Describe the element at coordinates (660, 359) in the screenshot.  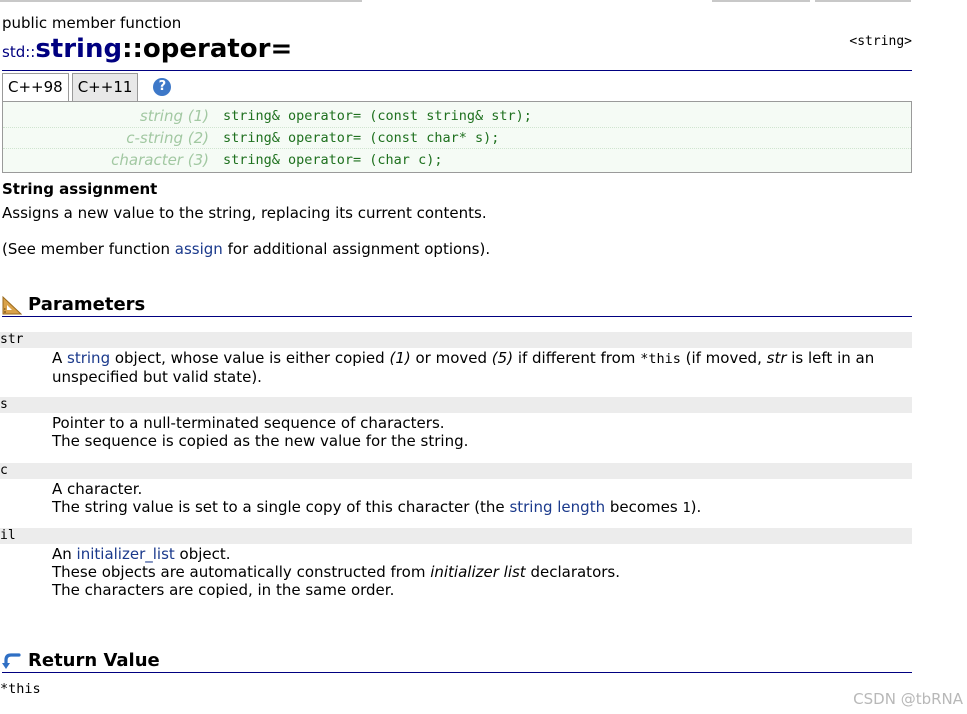
I see `code-this: *this` at that location.